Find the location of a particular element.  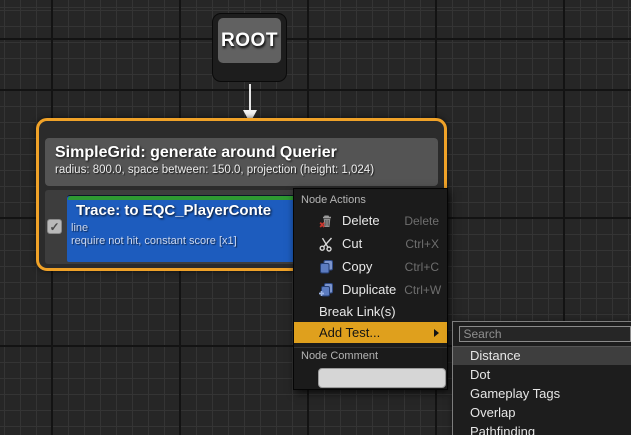

shortcut-label: Ctrl+C is located at coordinates (421, 266).